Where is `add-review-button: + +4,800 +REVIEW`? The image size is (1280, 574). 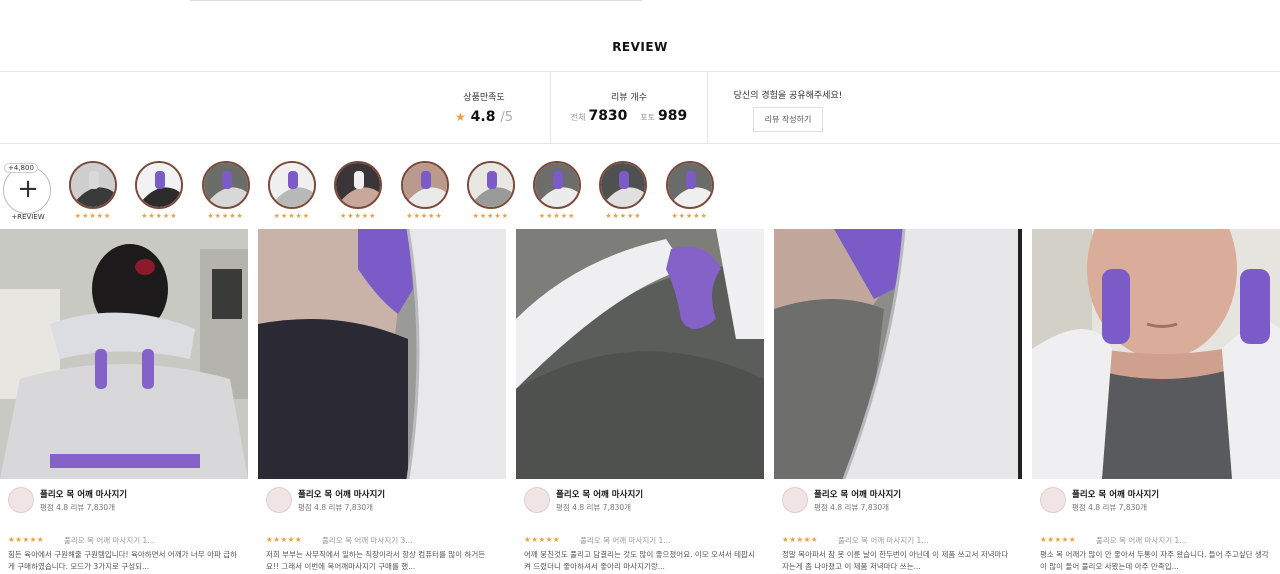 add-review-button: + +4,800 +REVIEW is located at coordinates (27, 193).